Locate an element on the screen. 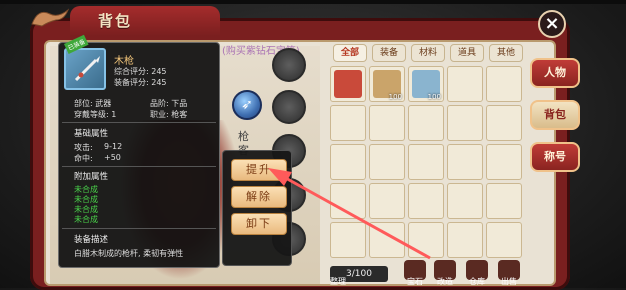 Image resolution: width=626 pixels, height=290 pixels. upgrade-button: 提升 is located at coordinates (259, 170).